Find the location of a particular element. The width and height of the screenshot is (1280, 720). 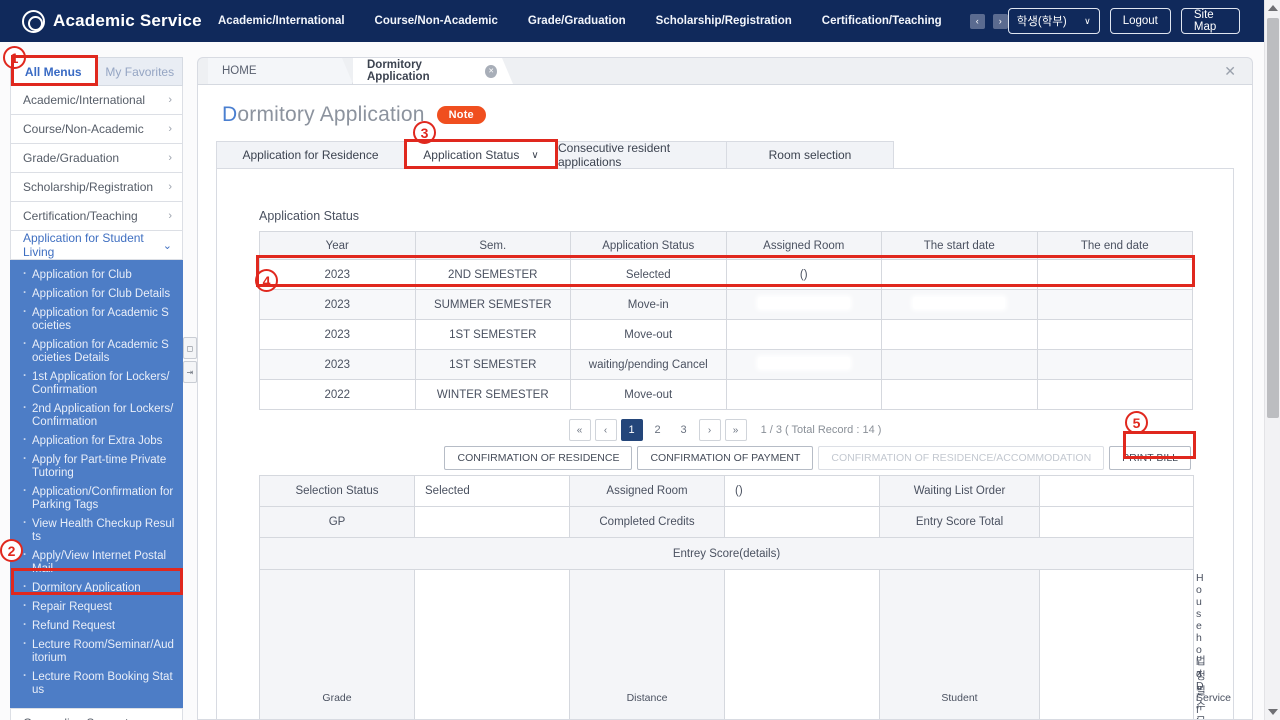

sidebar-item-label: Grade/Graduation is located at coordinates (71, 158).